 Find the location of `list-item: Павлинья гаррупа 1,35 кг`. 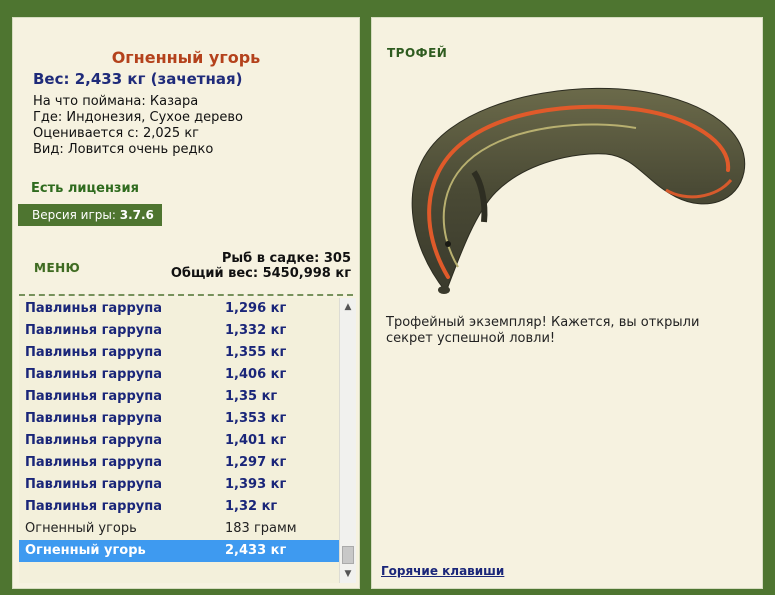

list-item: Павлинья гаррупа 1,35 кг is located at coordinates (179, 397).